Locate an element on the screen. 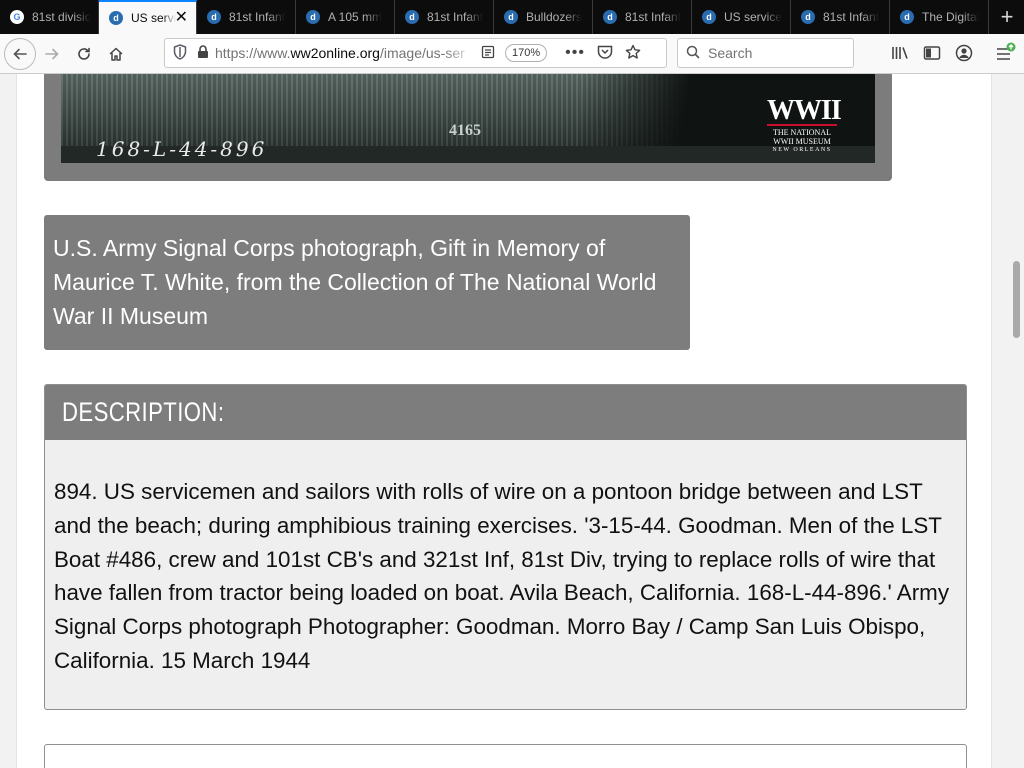  next-panel is located at coordinates (505, 756).